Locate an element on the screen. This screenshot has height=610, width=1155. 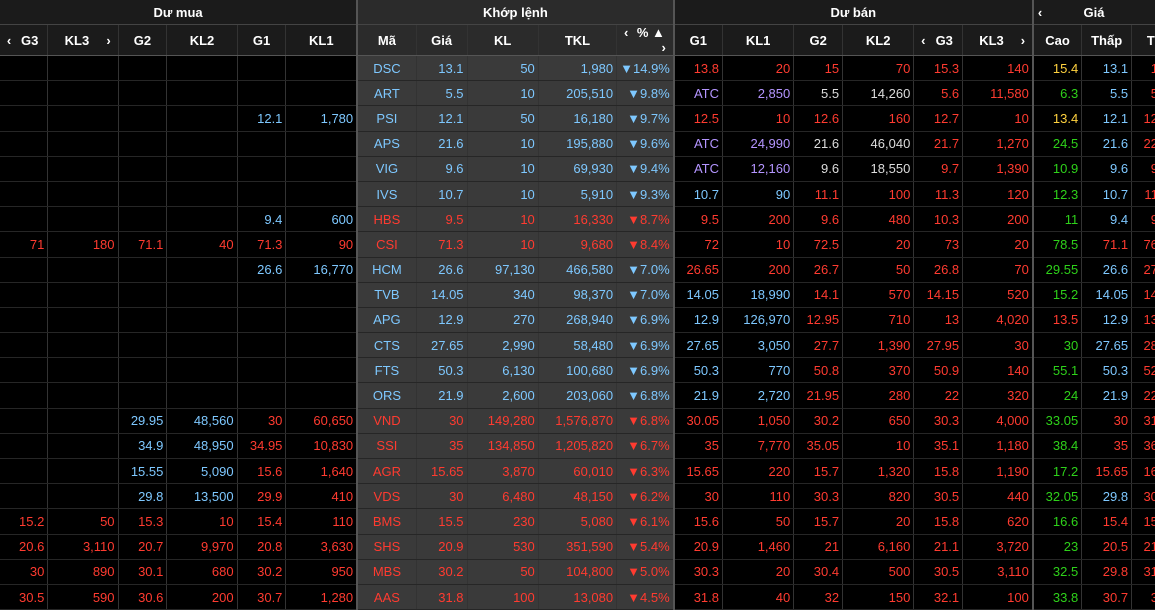
col-sell-kl2: KL2 is located at coordinates (878, 40).